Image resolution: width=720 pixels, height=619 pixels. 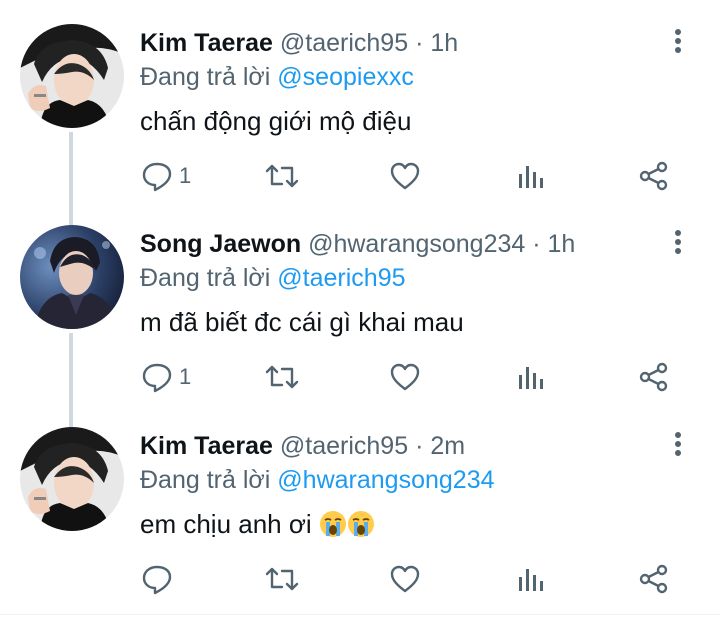 I want to click on reply-mention-link: @hwarangsong234, so click(x=385, y=480).